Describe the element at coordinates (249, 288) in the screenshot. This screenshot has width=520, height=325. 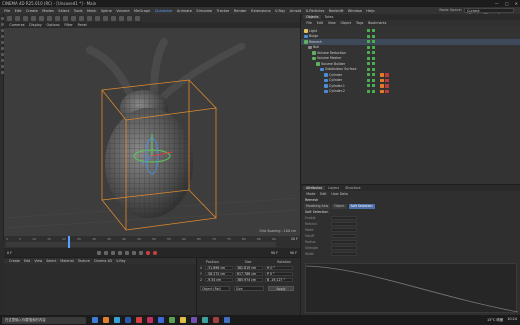
I see `coord-size-select: Size` at that location.